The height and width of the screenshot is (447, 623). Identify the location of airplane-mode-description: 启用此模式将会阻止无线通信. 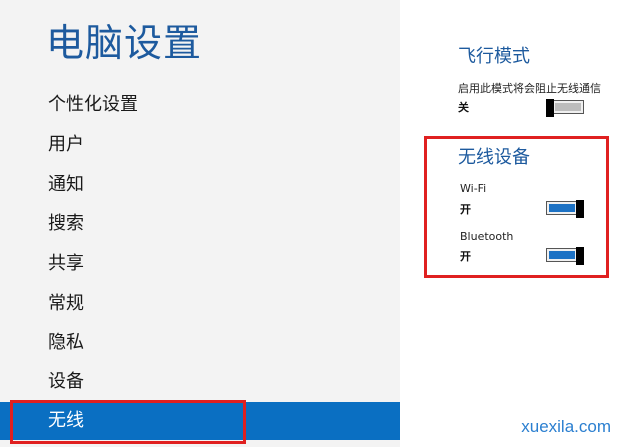
(529, 88).